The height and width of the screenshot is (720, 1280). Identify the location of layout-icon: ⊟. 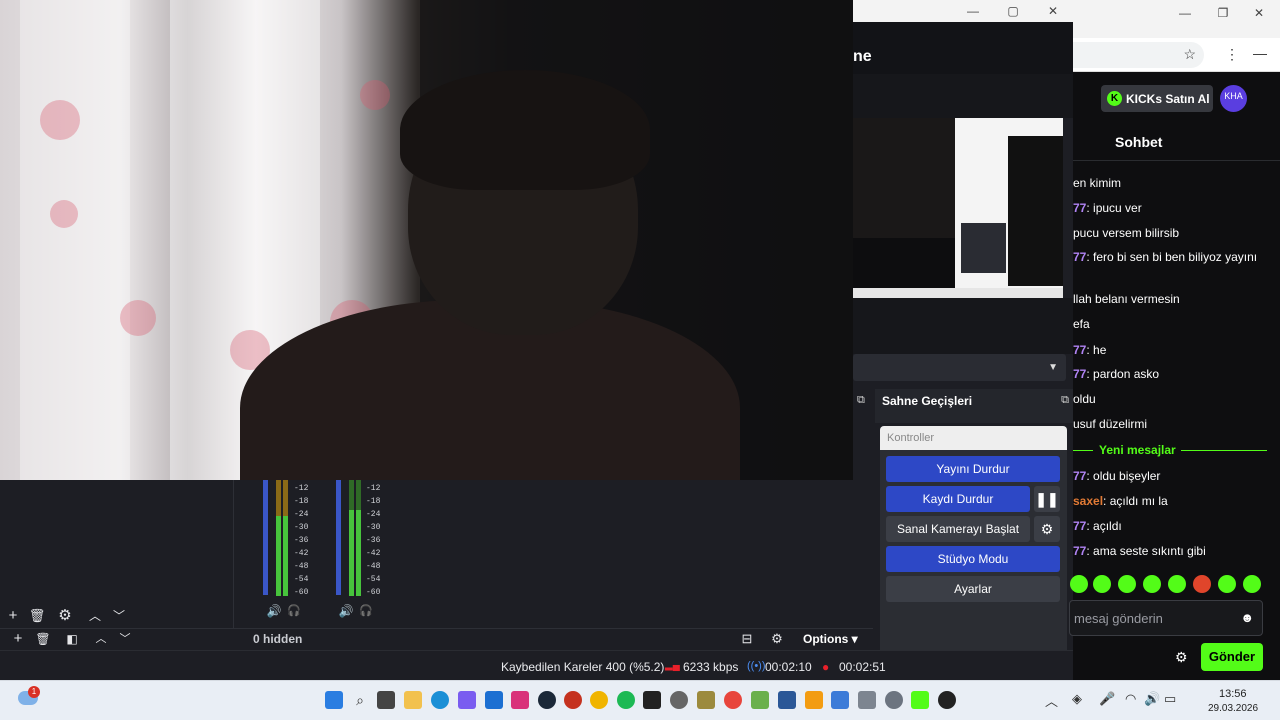
(747, 639).